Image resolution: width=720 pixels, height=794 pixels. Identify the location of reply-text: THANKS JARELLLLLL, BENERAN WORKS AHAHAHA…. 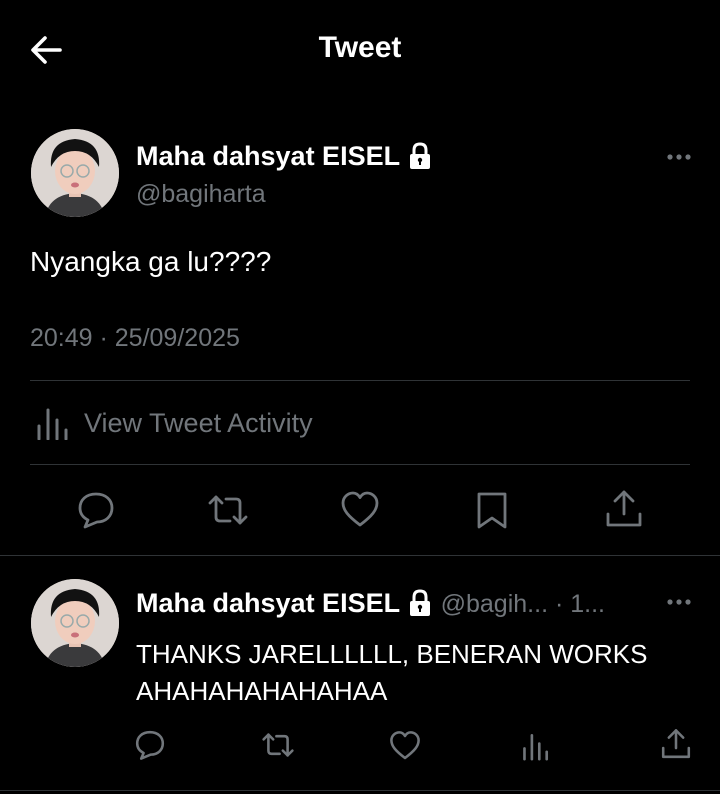
(392, 672).